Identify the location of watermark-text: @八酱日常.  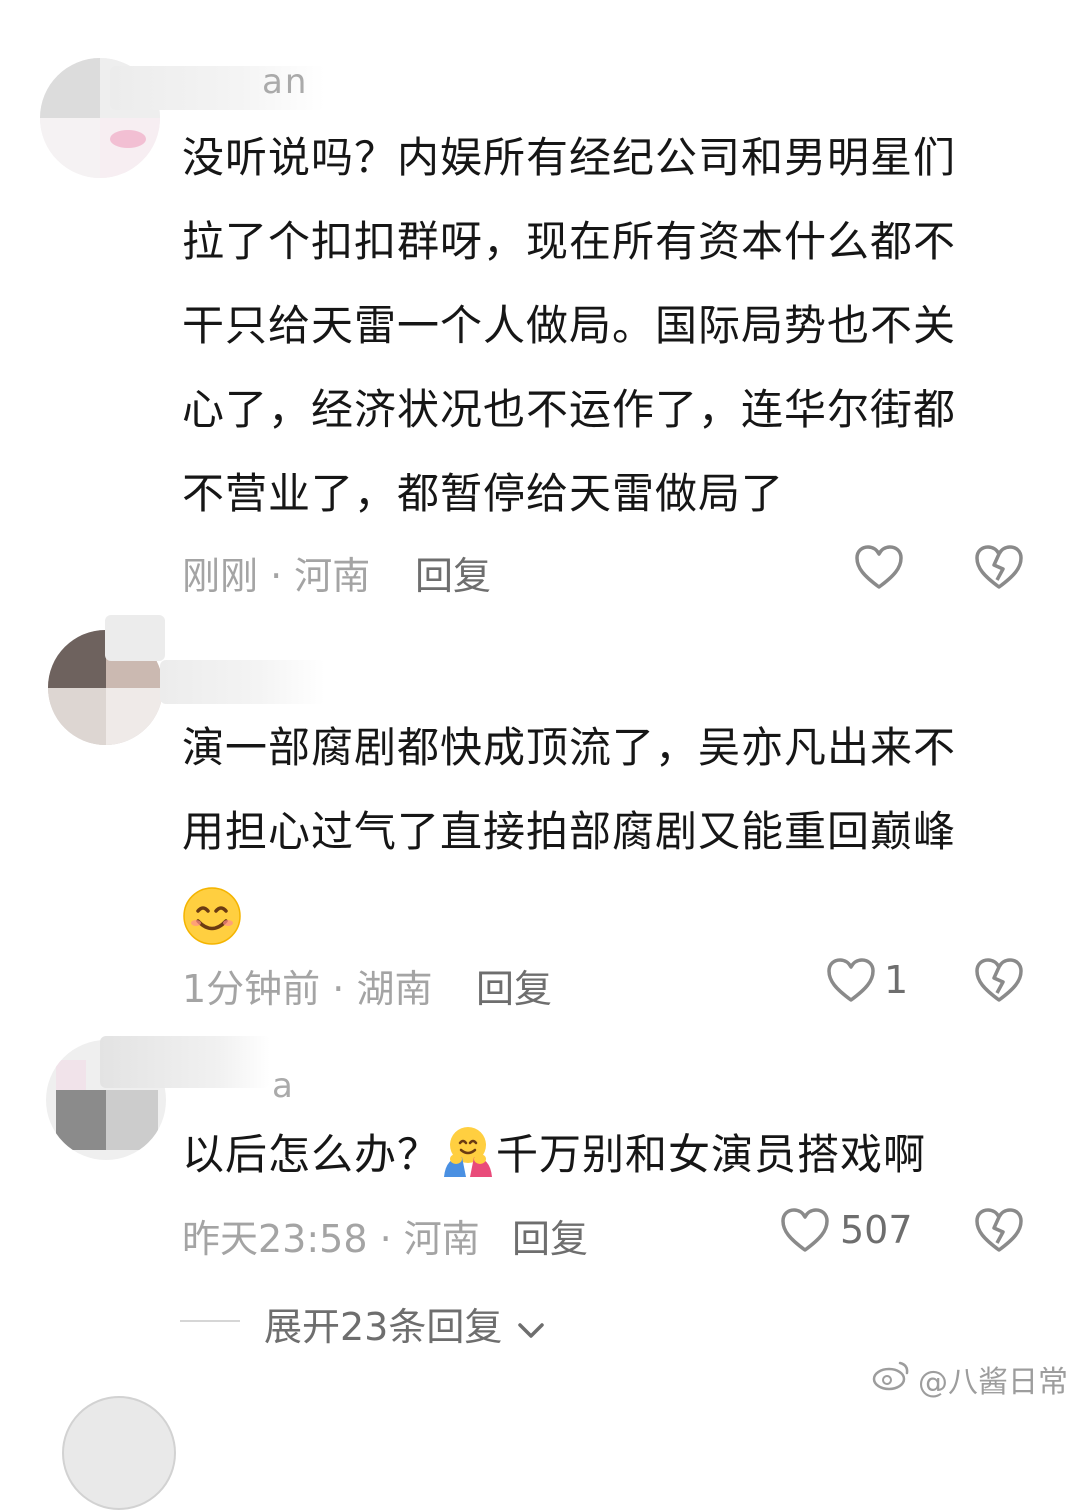
(993, 1382).